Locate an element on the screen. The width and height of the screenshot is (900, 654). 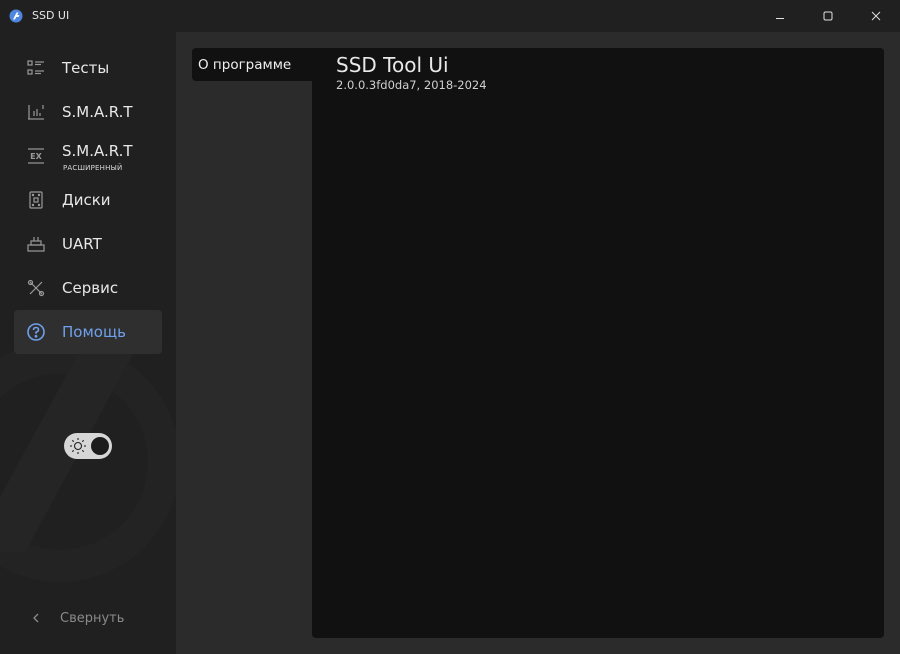
help-icon is located at coordinates (36, 332).